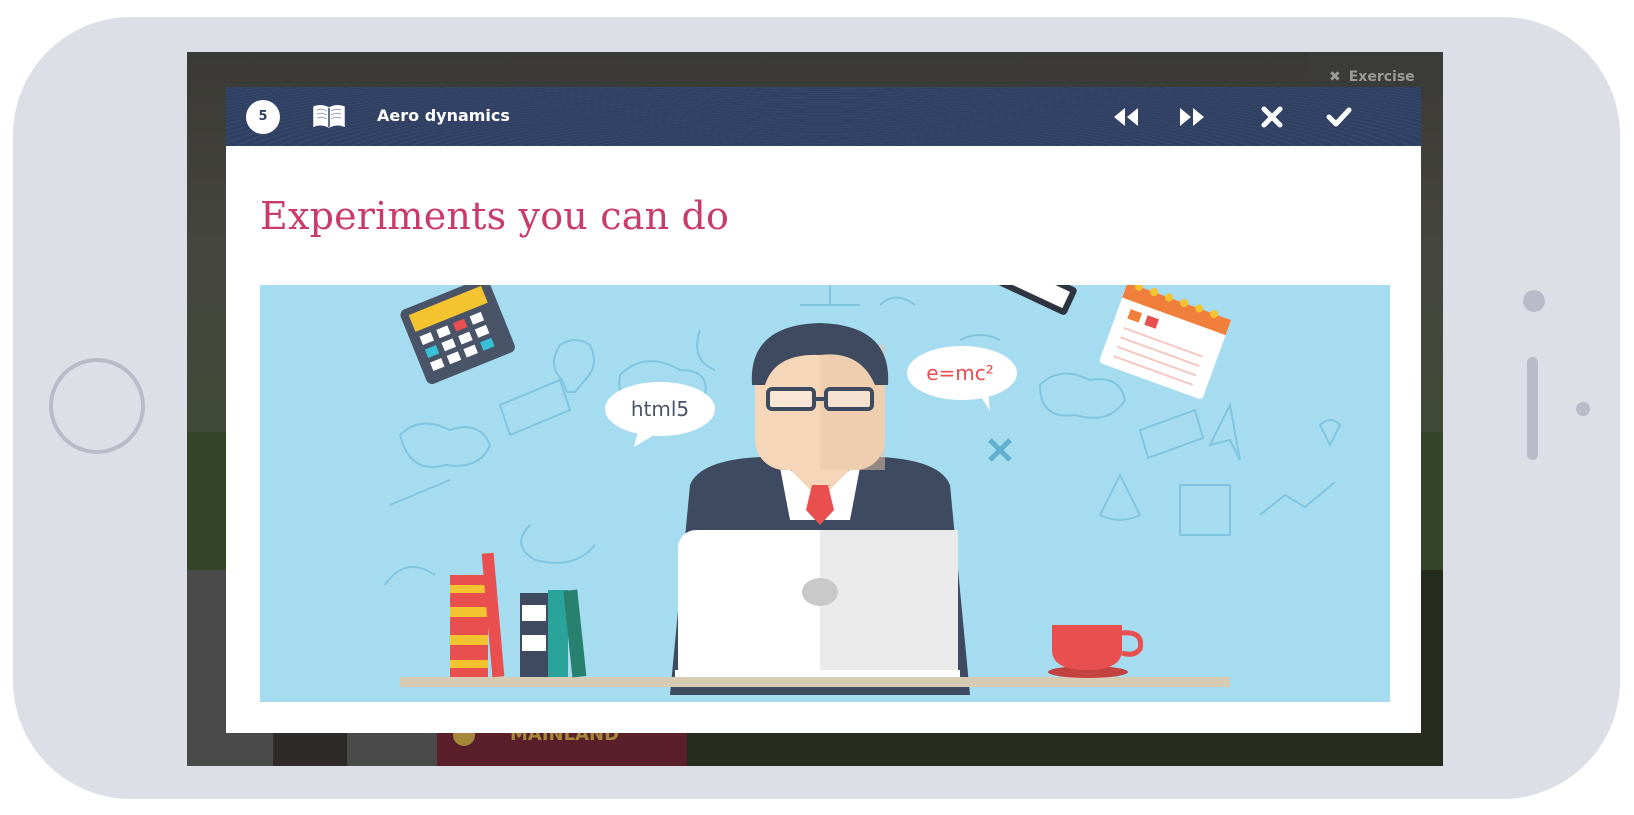  I want to click on home-button, so click(97, 406).